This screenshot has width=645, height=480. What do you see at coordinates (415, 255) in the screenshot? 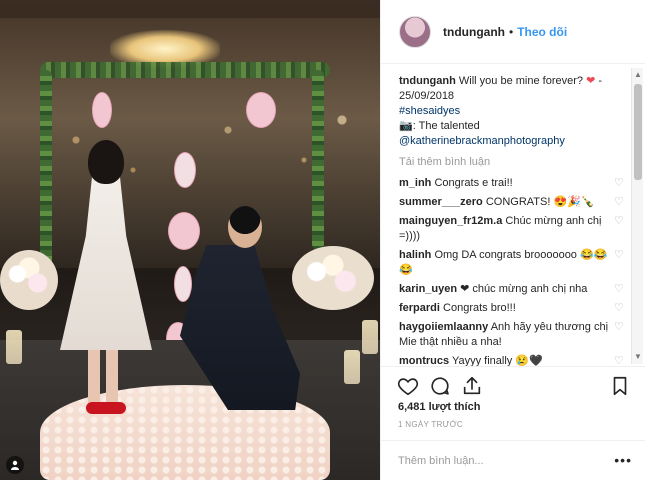
I see `comment-username: halinh` at bounding box center [415, 255].